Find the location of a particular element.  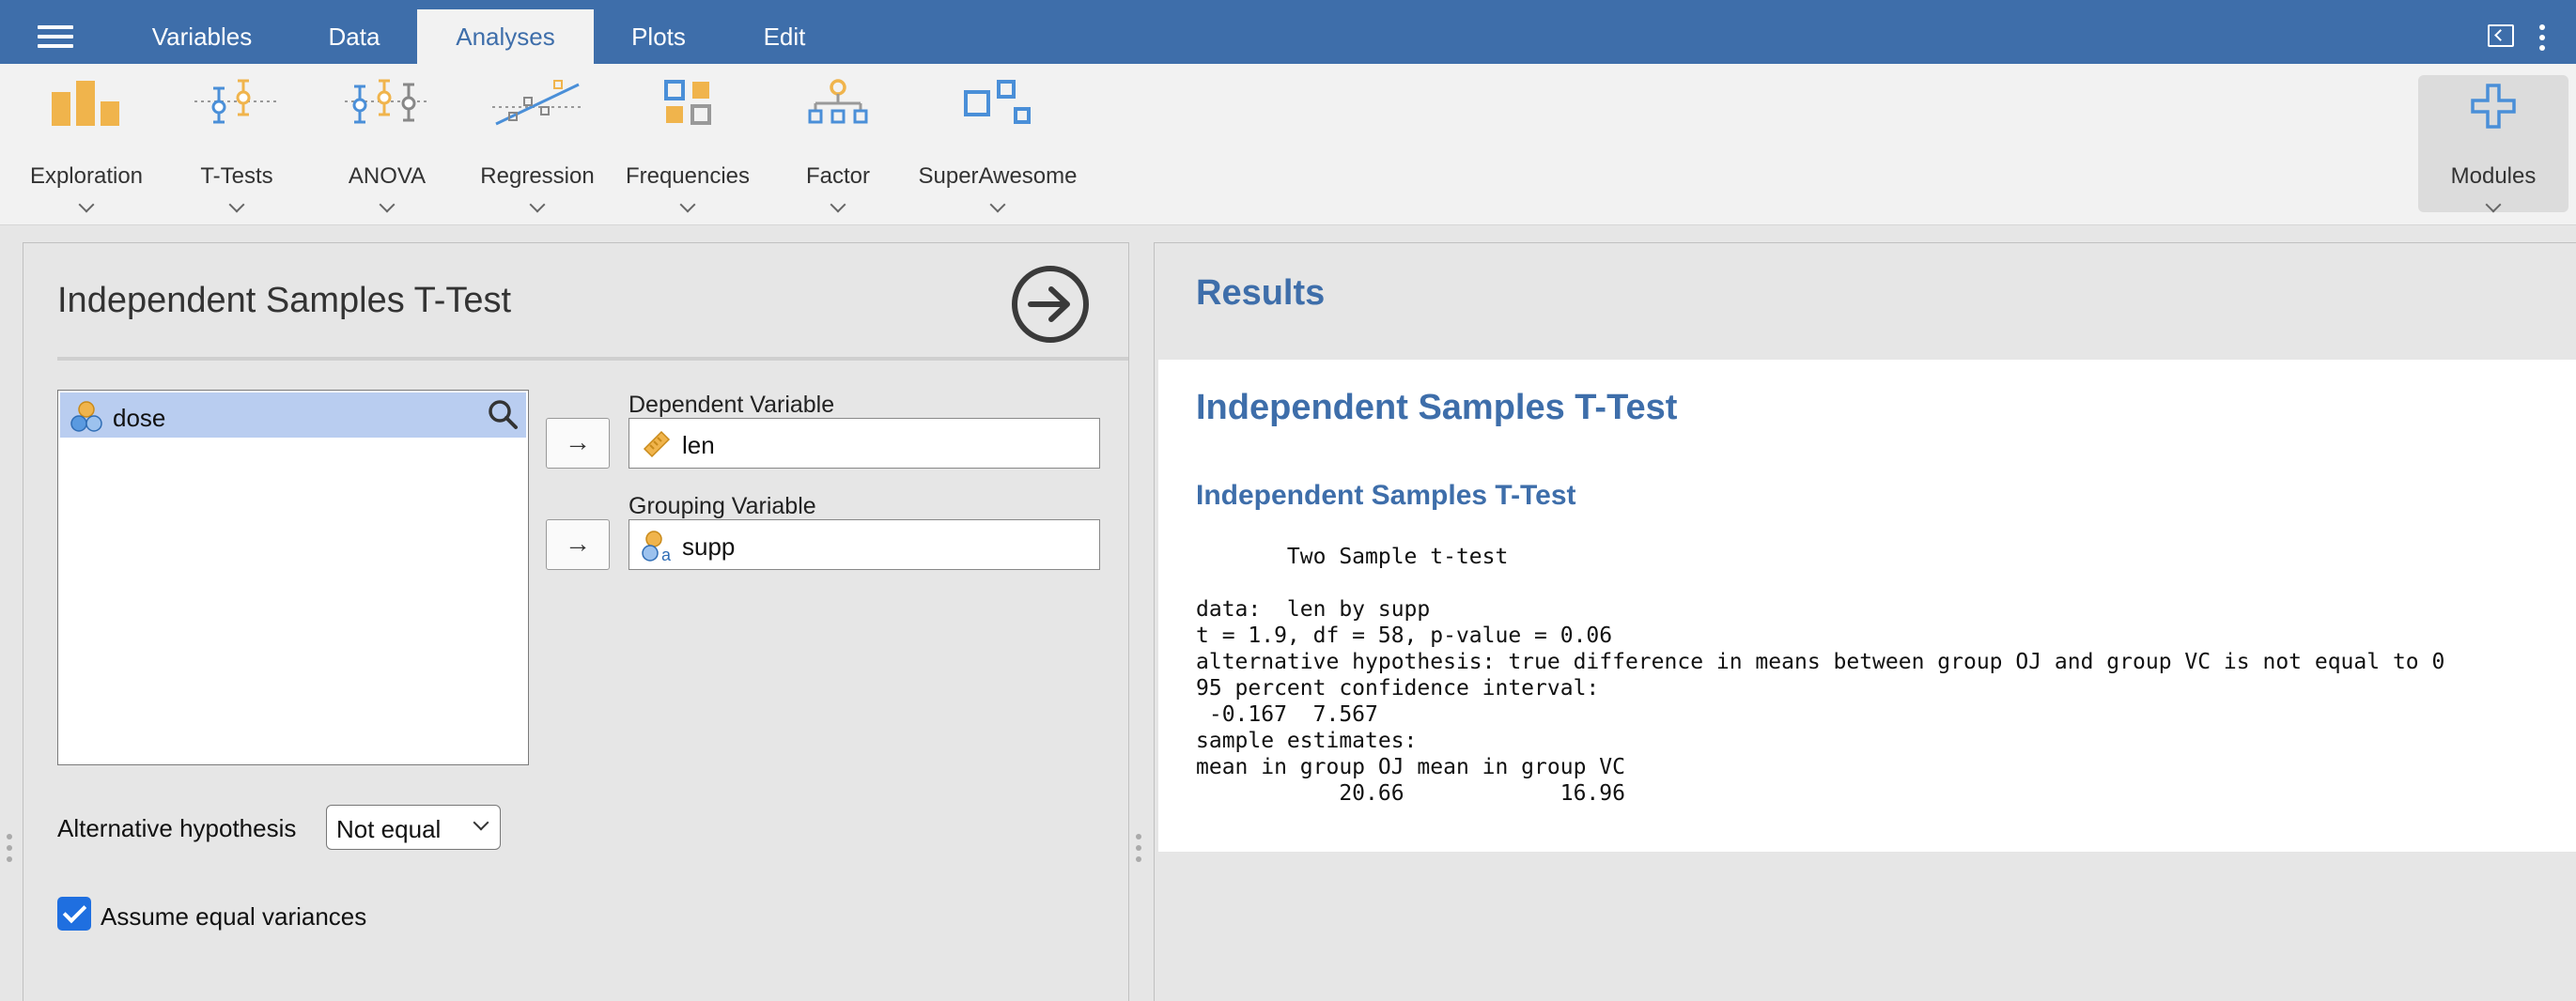

ribbon-anova: ANOVA is located at coordinates (387, 147).